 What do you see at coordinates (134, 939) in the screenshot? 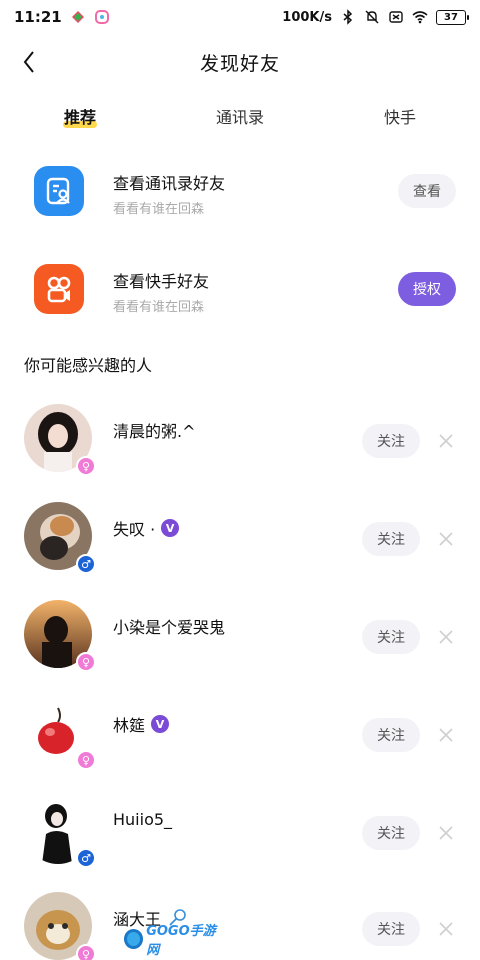
I see `watermark-logo-icon` at bounding box center [134, 939].